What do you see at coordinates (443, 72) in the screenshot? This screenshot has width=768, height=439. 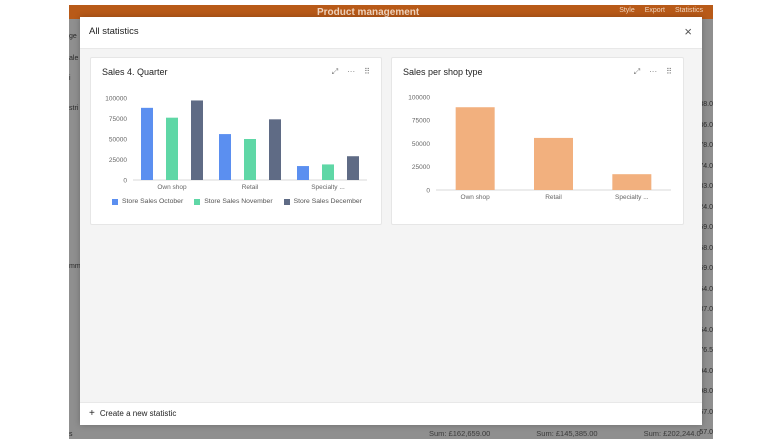 I see `card-title: Sales per shop type` at bounding box center [443, 72].